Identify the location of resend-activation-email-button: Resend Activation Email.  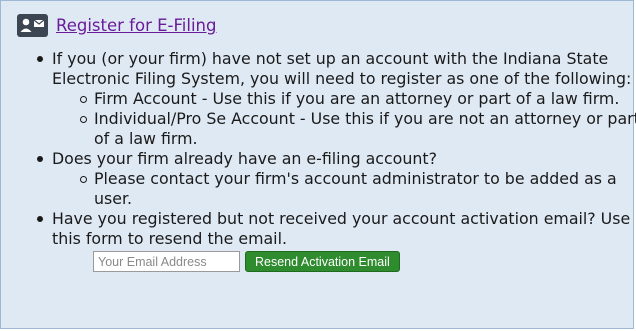
(322, 261).